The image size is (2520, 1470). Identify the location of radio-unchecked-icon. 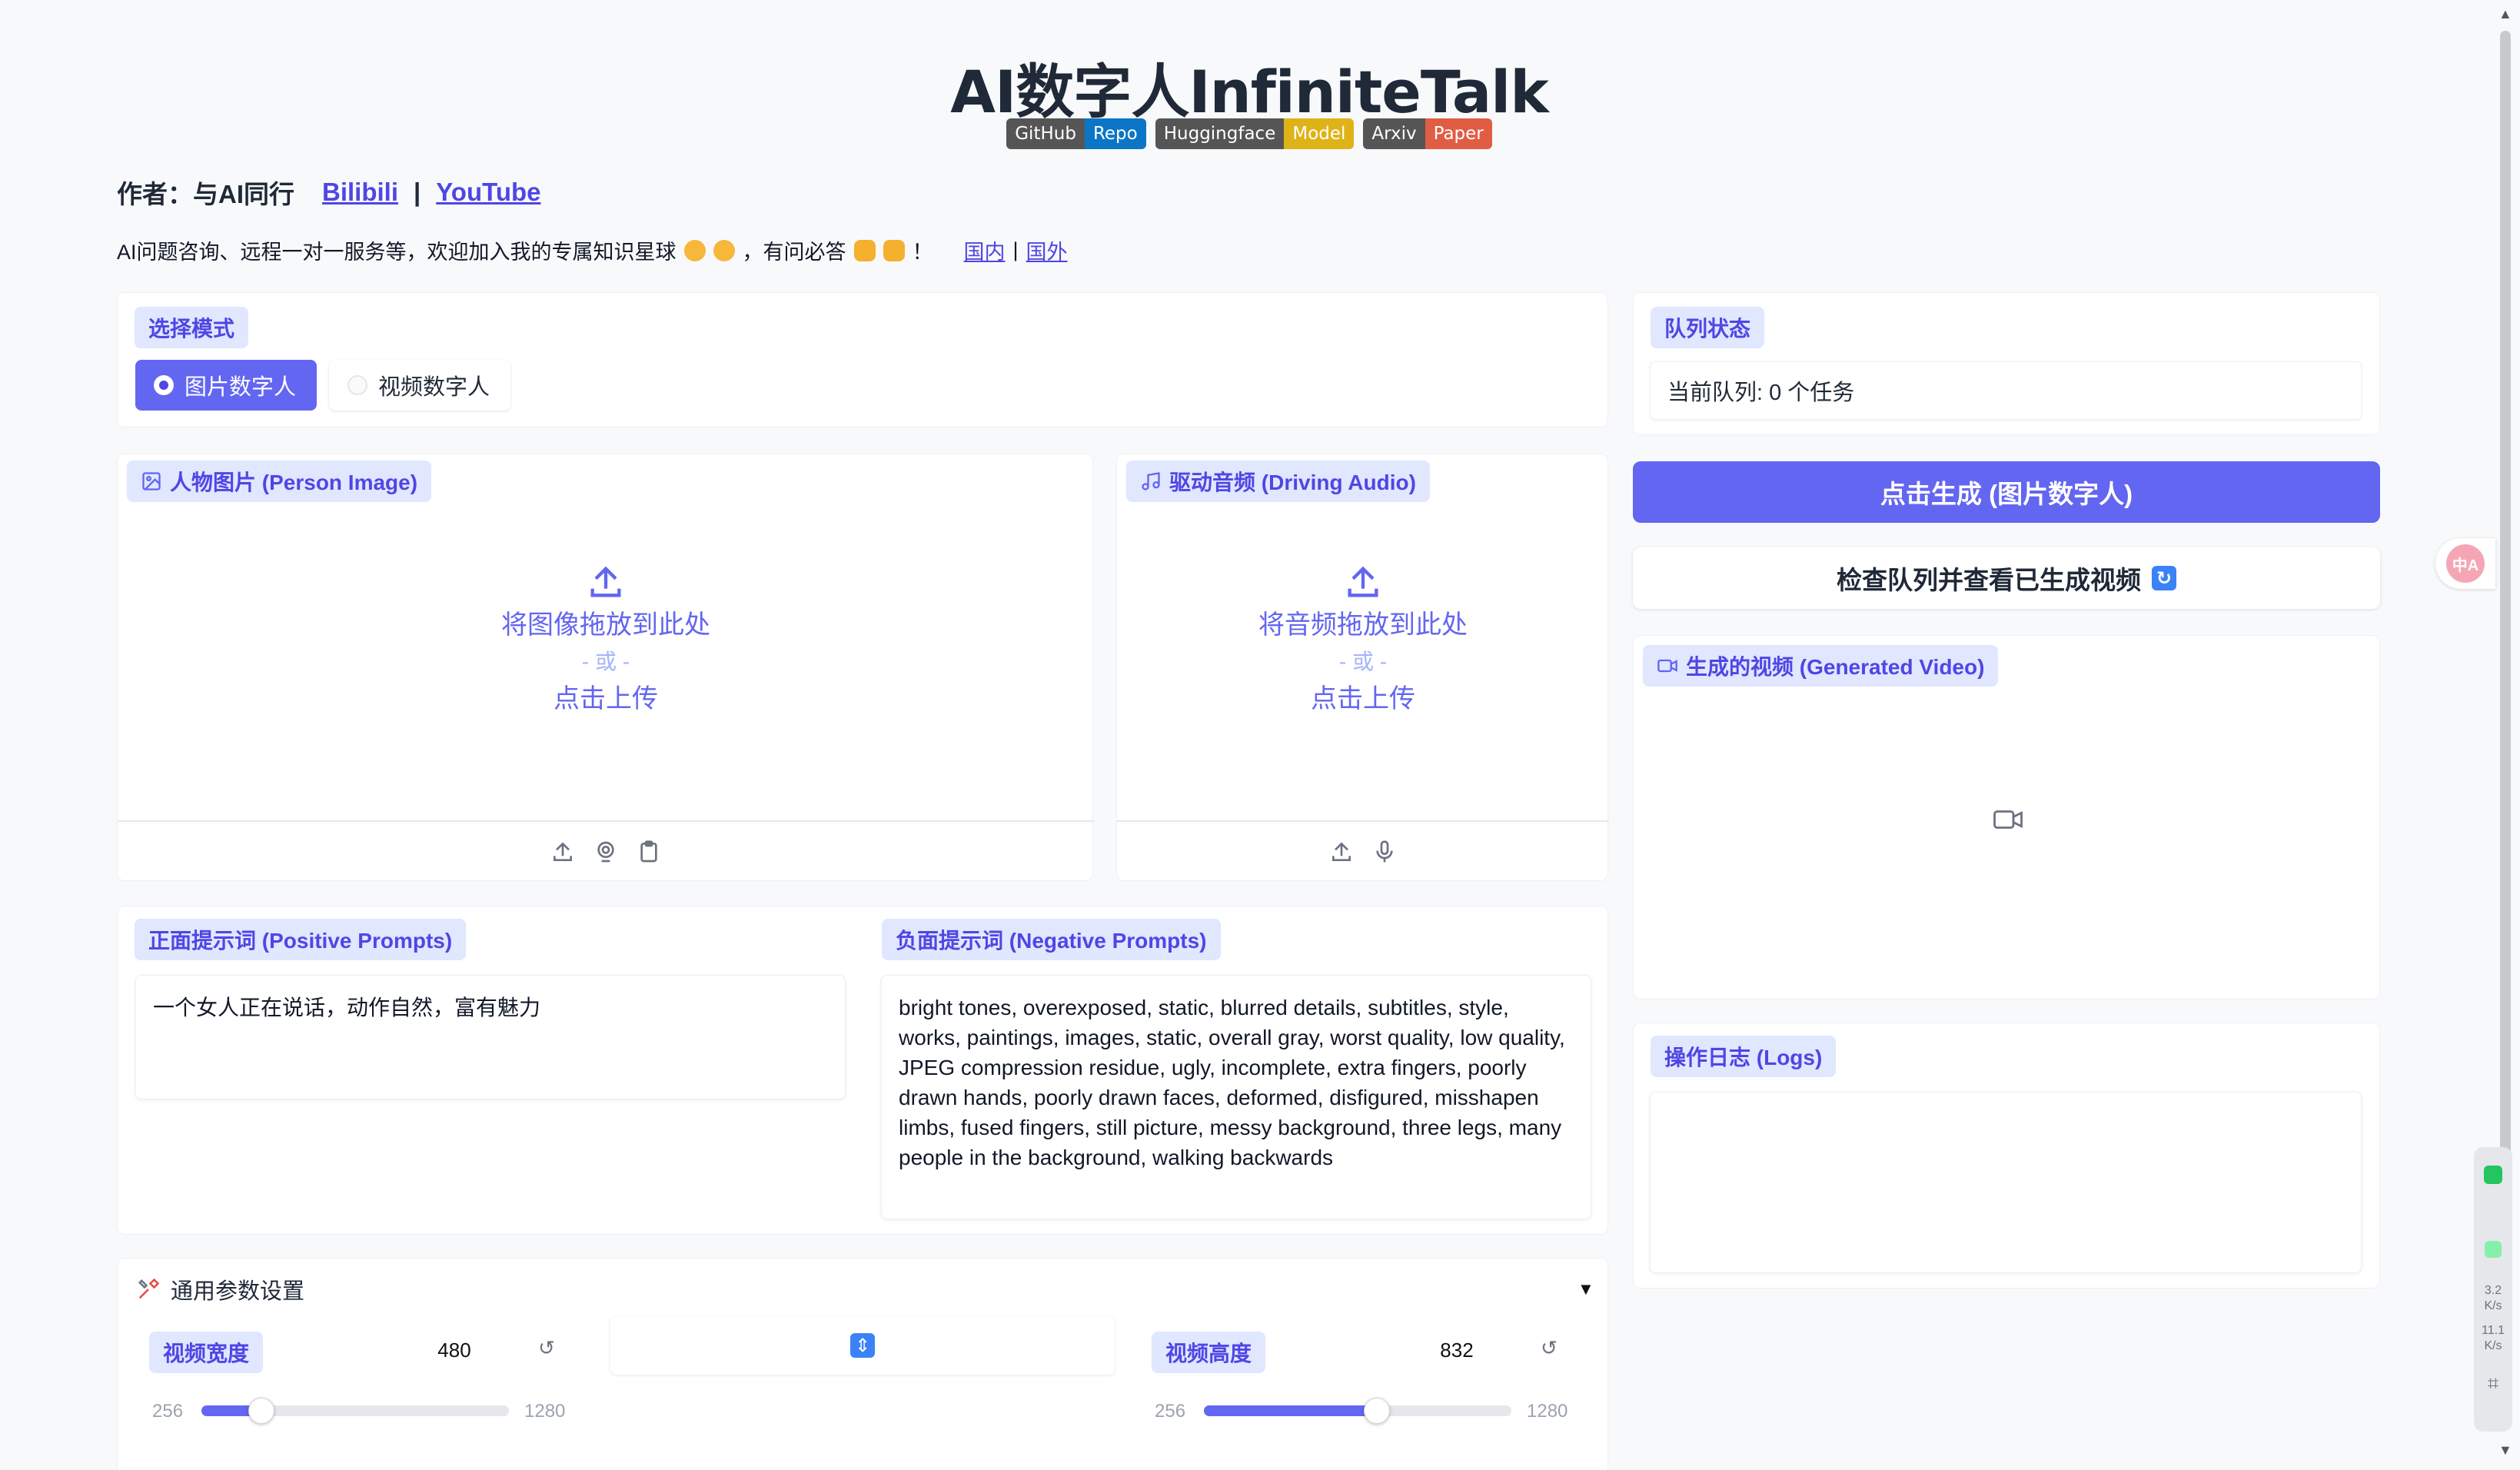
(357, 385).